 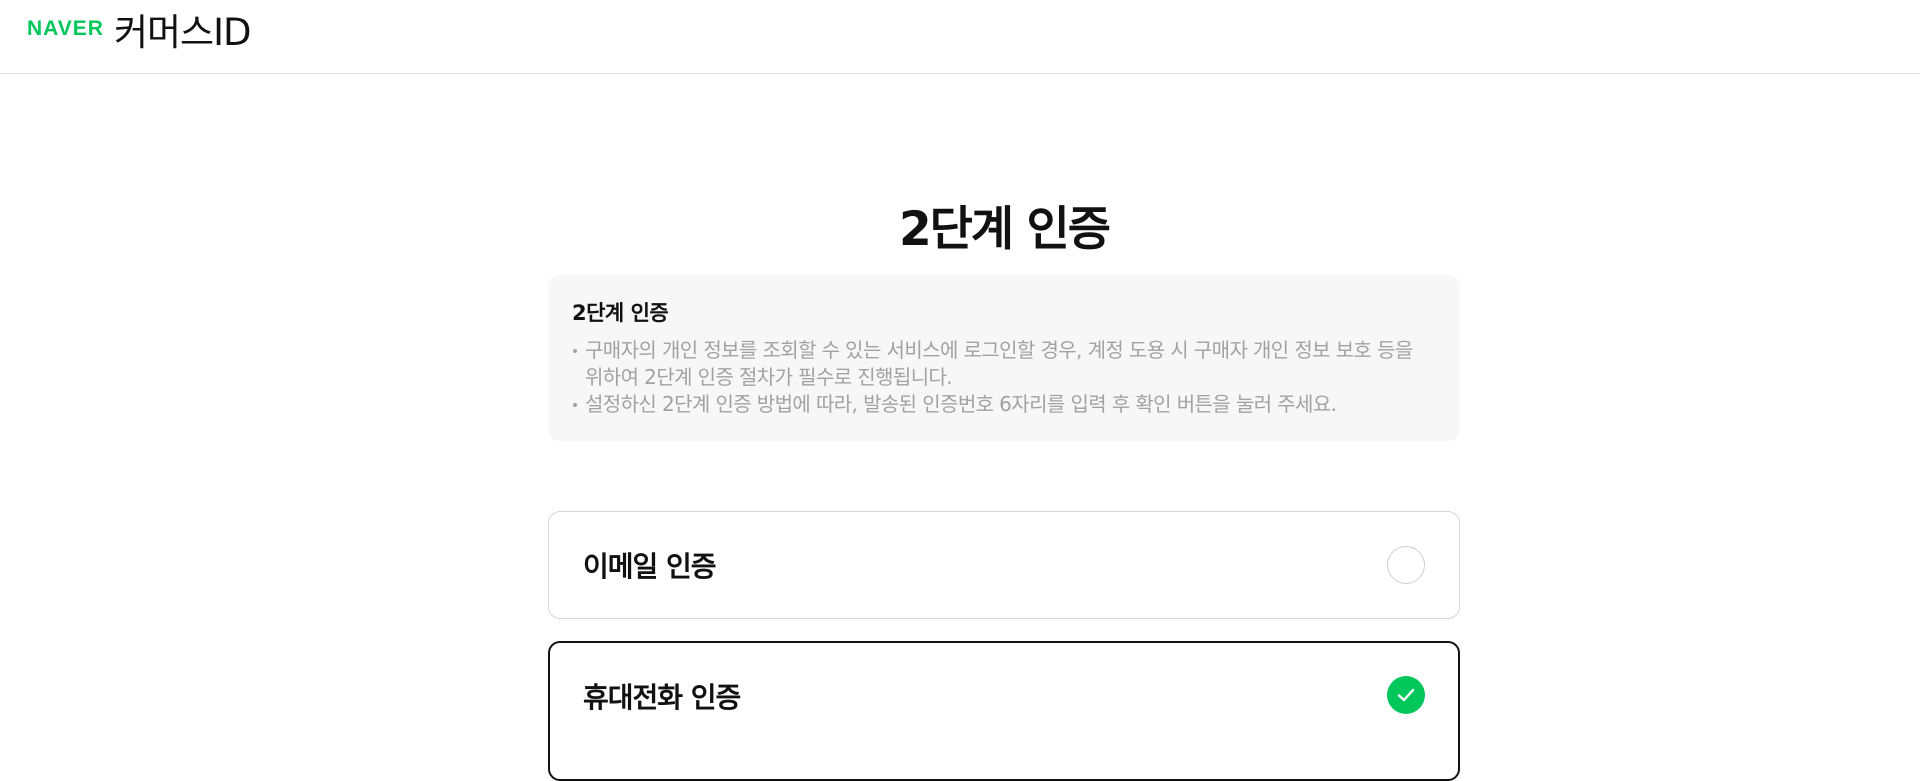 I want to click on naver-logo-text: NAVER, so click(x=65, y=28).